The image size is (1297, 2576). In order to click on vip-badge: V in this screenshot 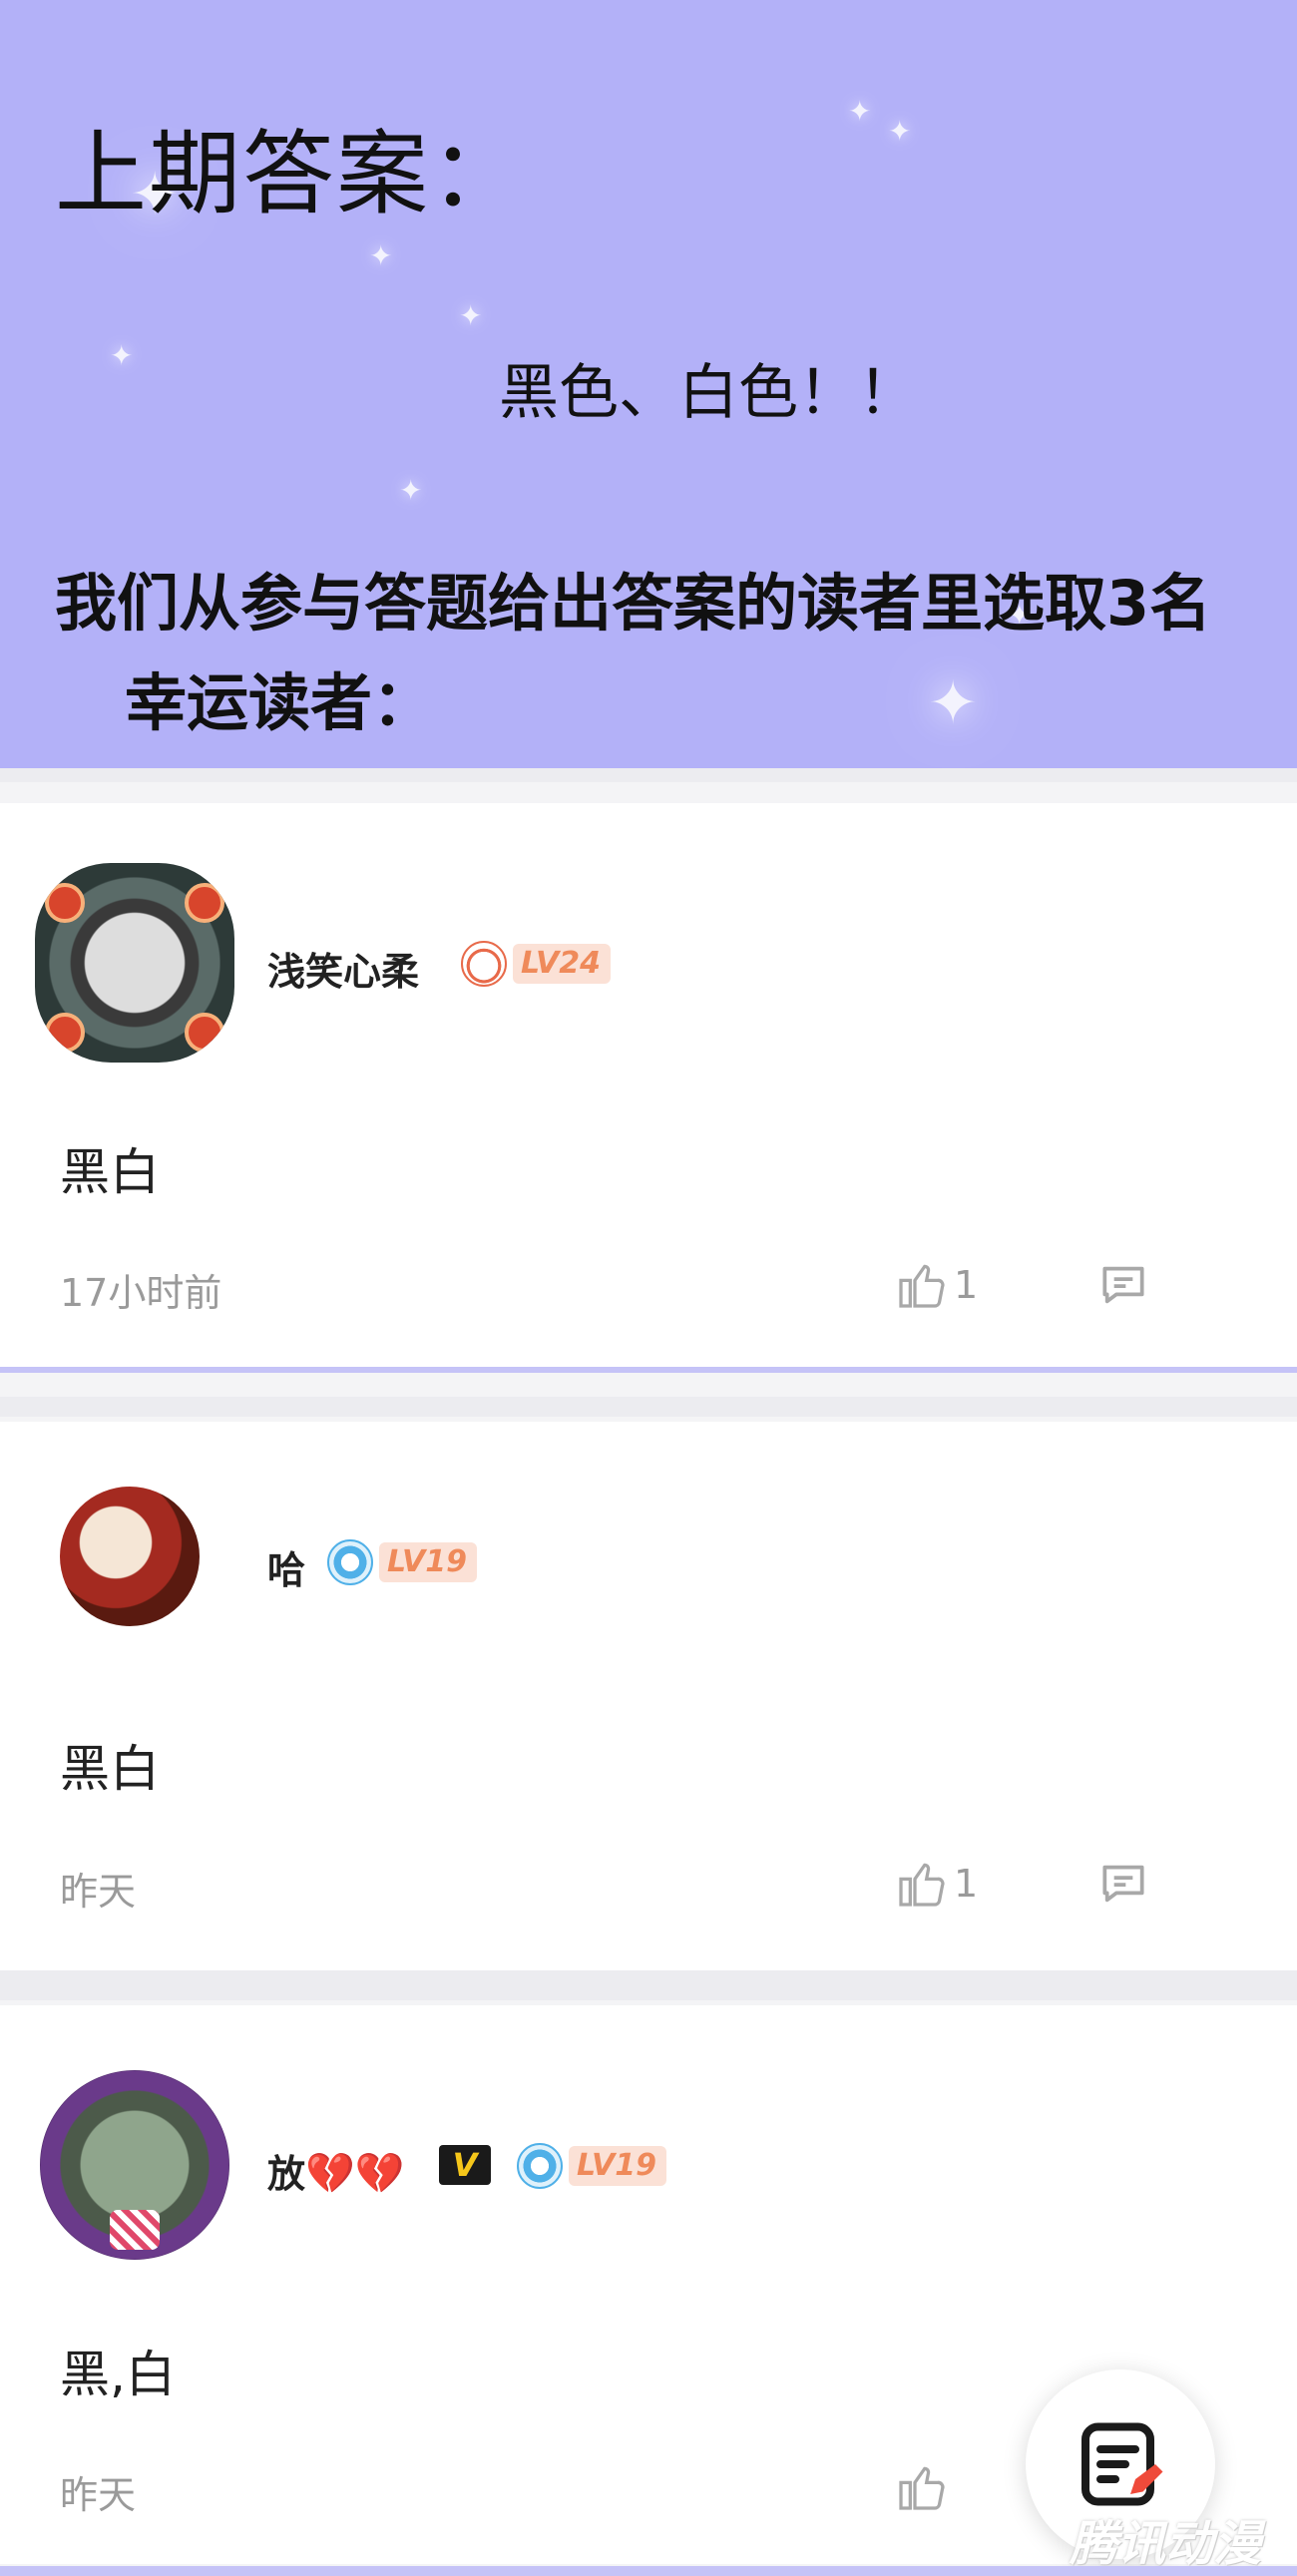, I will do `click(465, 2165)`.